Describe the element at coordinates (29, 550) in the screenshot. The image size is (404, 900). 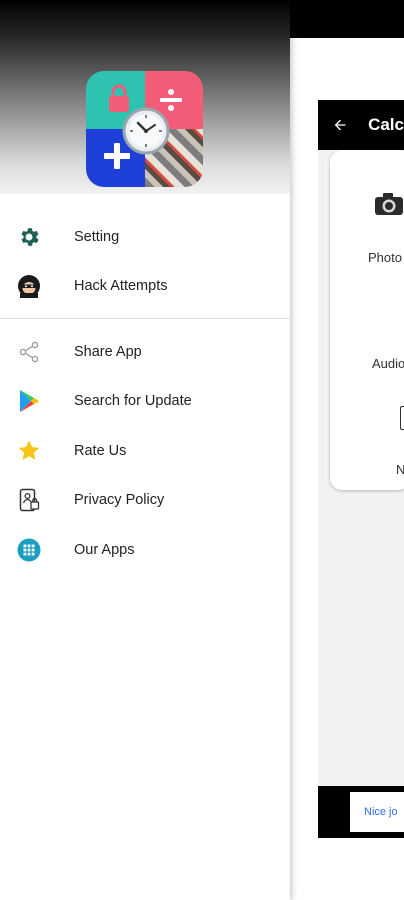
I see `apps-grid-icon` at that location.